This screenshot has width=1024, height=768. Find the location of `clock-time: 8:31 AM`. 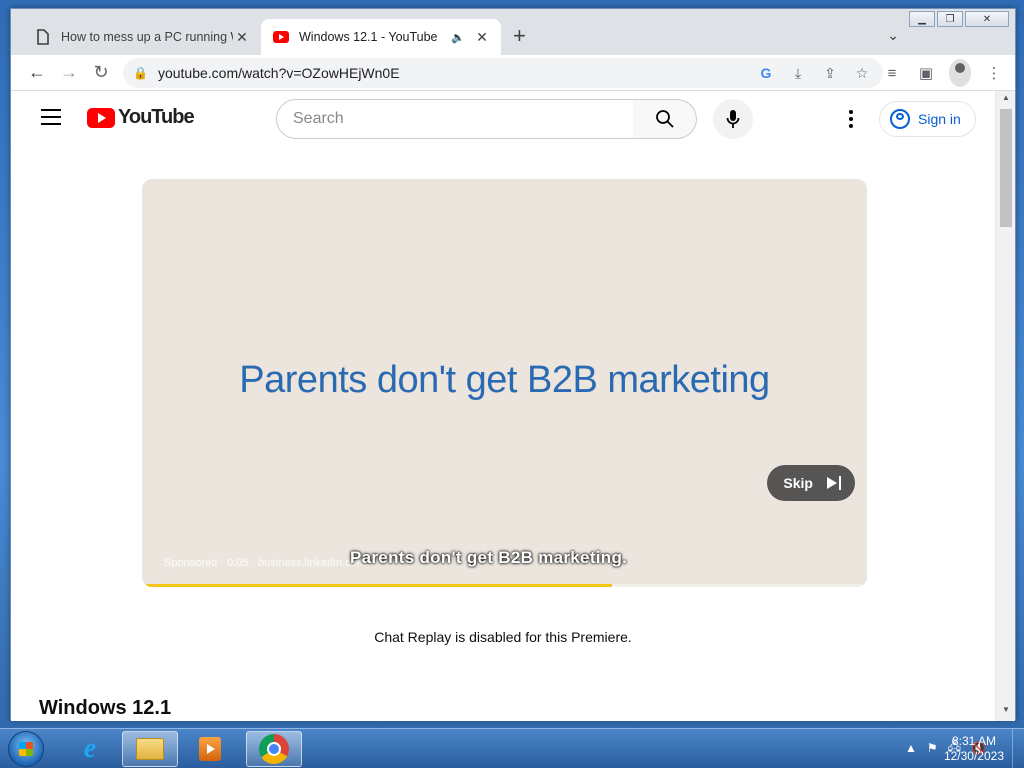

clock-time: 8:31 AM is located at coordinates (973, 741).